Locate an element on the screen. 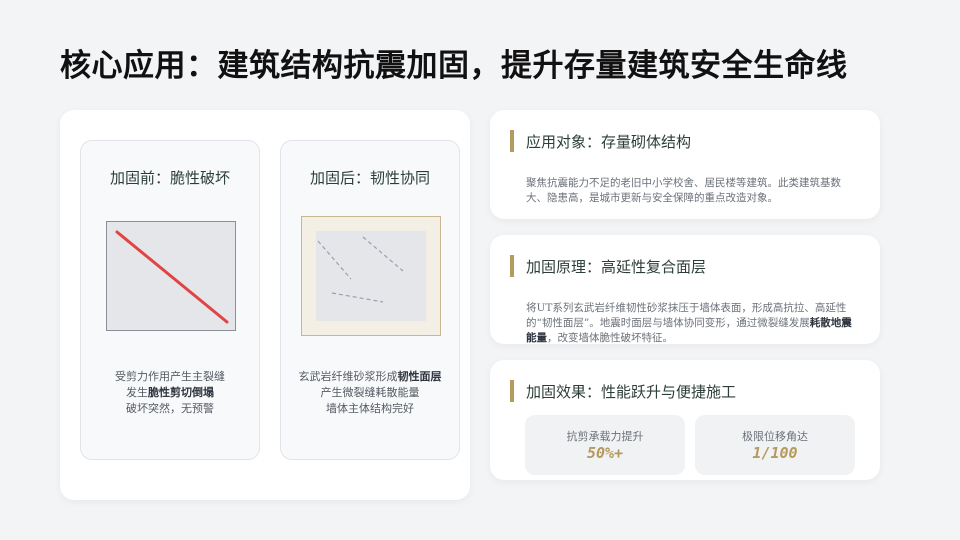  stat-label: 抗剪承载力提升 is located at coordinates (605, 436).